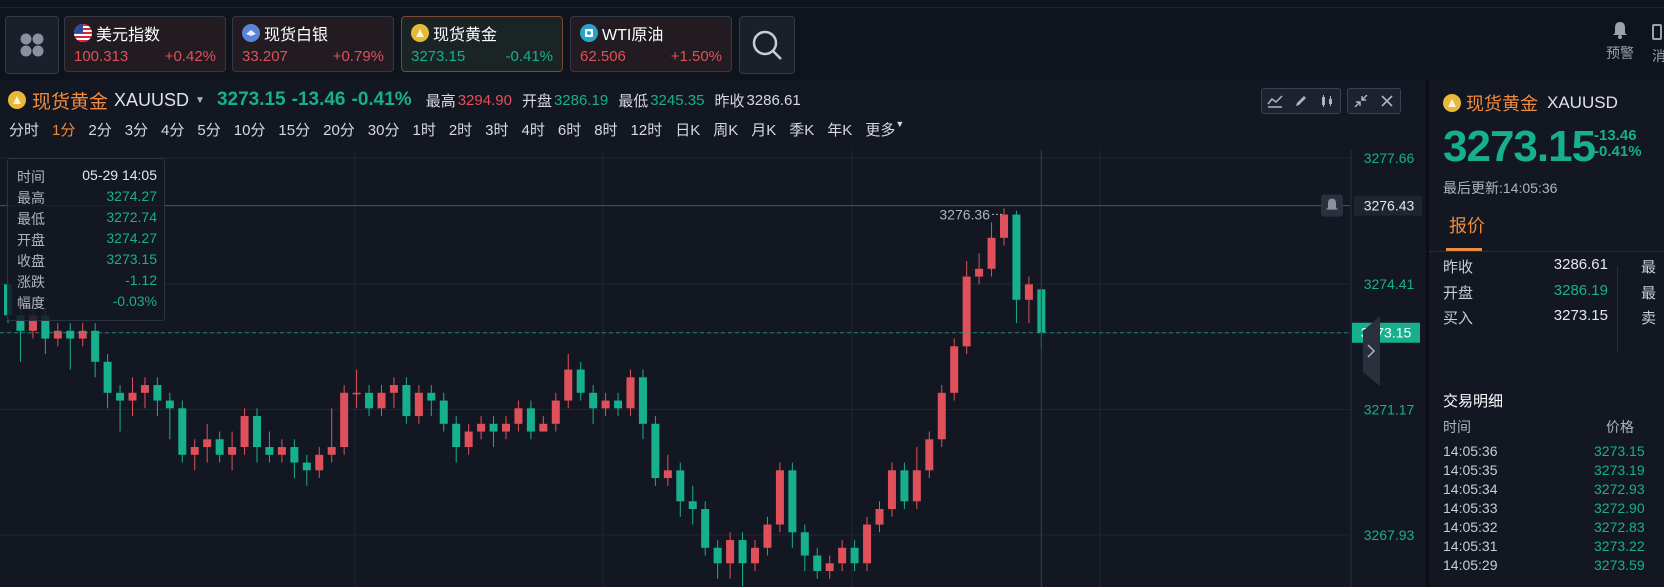 This screenshot has height=587, width=1664. Describe the element at coordinates (1327, 101) in the screenshot. I see `candle-type-icon` at that location.